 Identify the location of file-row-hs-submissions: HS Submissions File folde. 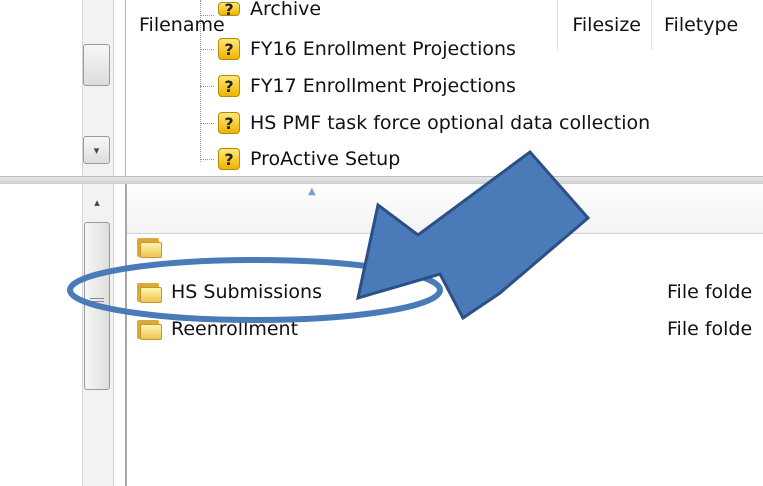
(445, 292).